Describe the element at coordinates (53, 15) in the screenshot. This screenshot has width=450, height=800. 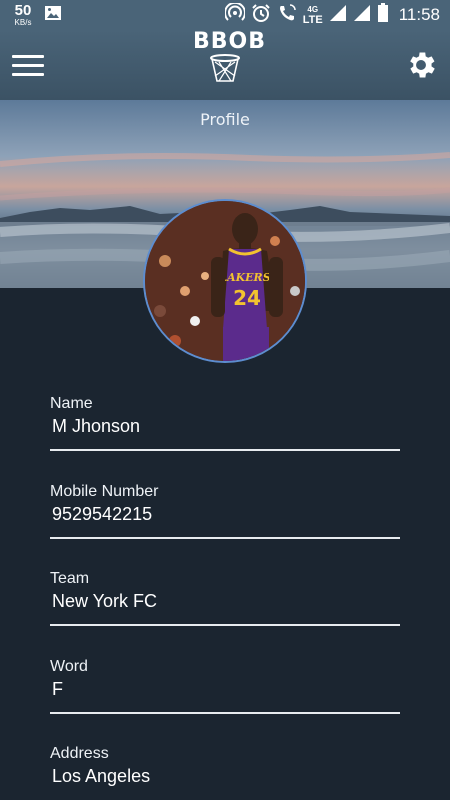
I see `image-icon` at that location.